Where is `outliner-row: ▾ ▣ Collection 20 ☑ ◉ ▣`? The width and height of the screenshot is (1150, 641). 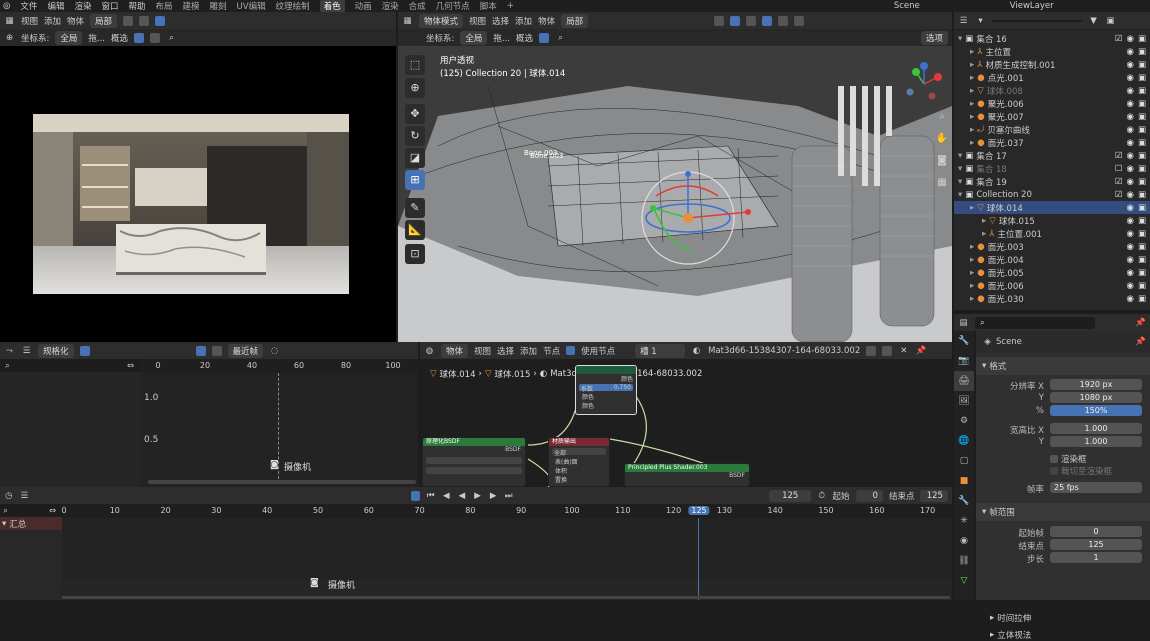
outliner-row: ▾ ▣ Collection 20 ☑ ◉ ▣ is located at coordinates (1052, 194).